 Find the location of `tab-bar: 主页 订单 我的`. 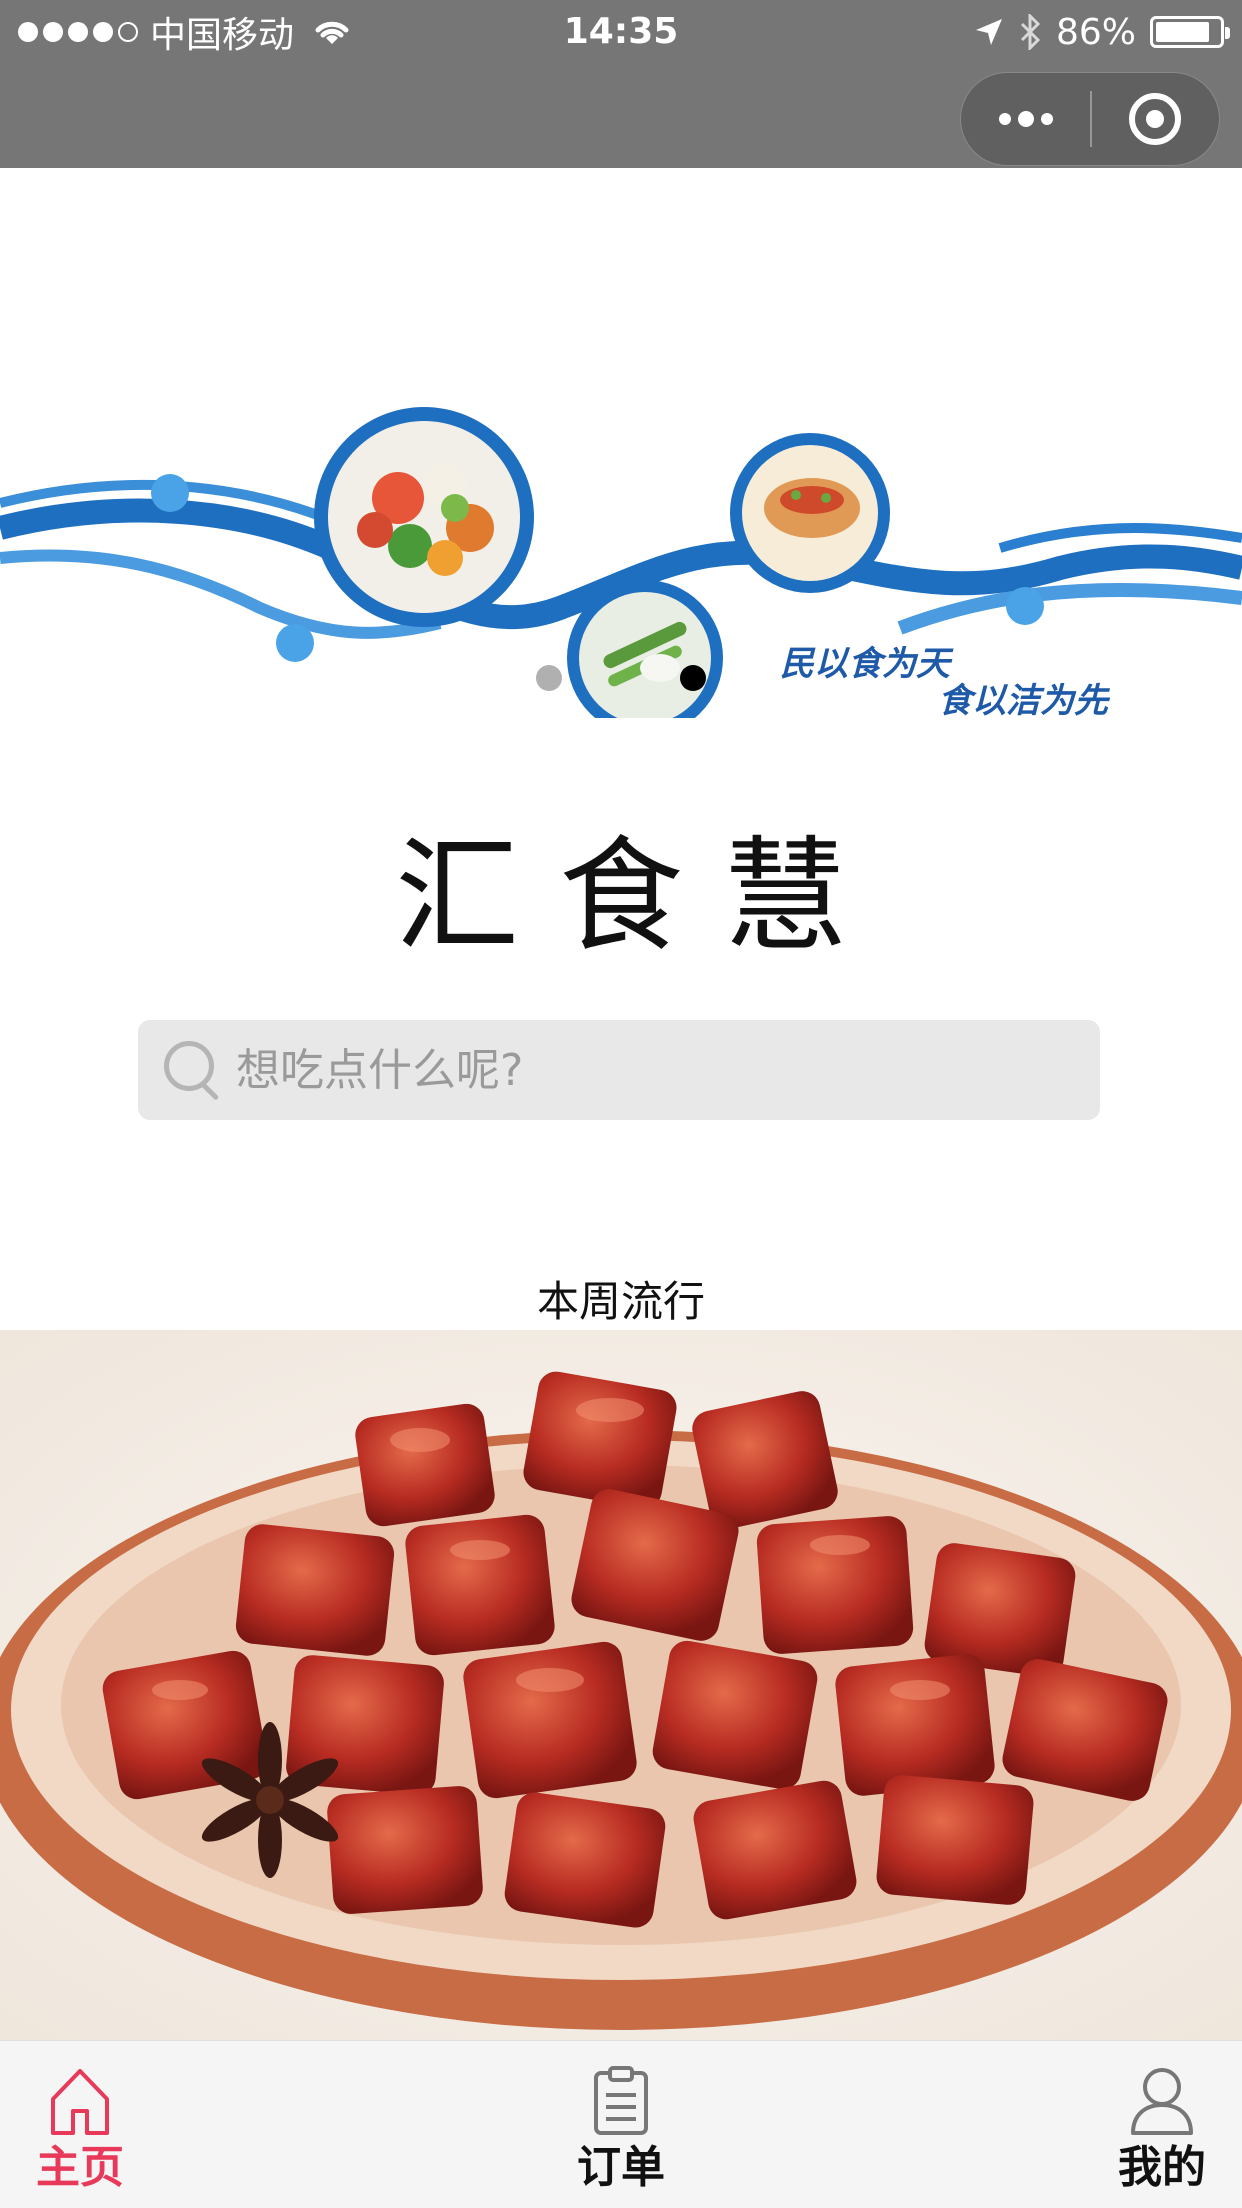

tab-bar: 主页 订单 我的 is located at coordinates (621, 2124).